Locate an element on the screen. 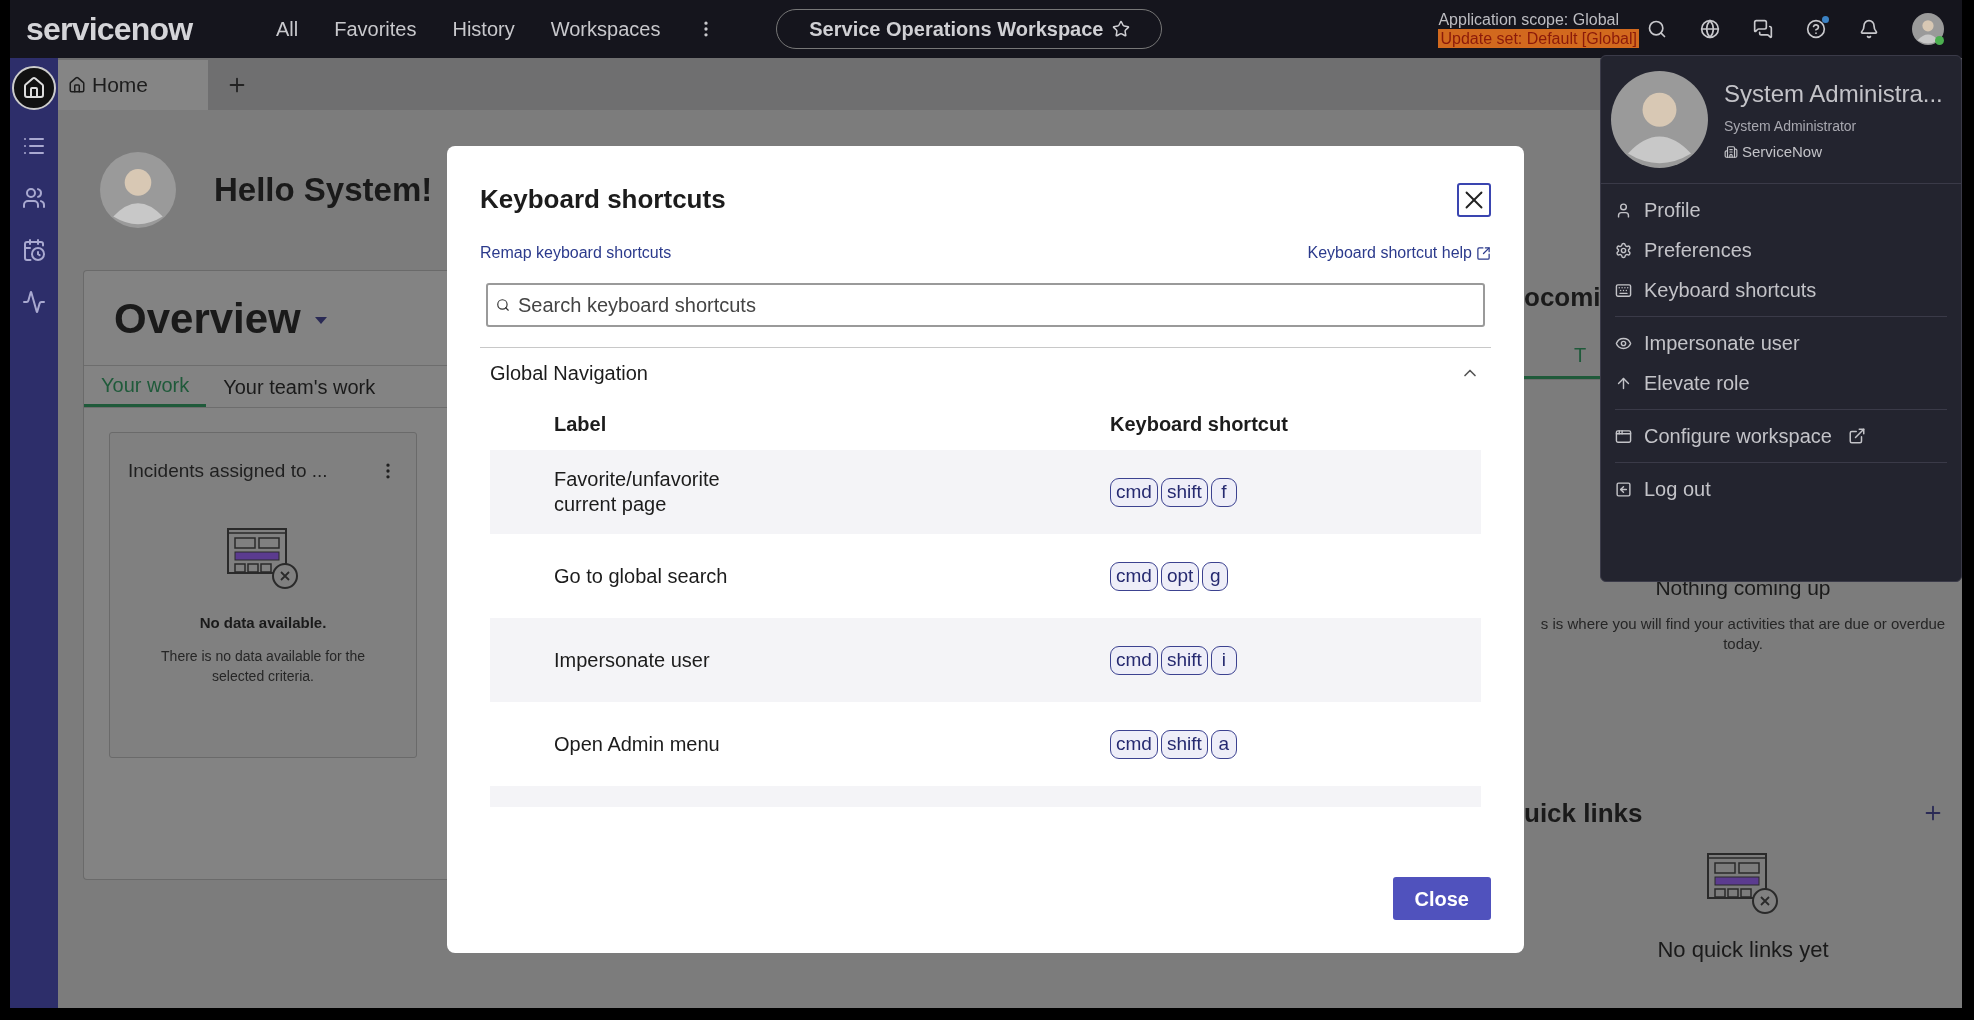 The width and height of the screenshot is (1974, 1020). section-title: Global Navigation is located at coordinates (569, 373).